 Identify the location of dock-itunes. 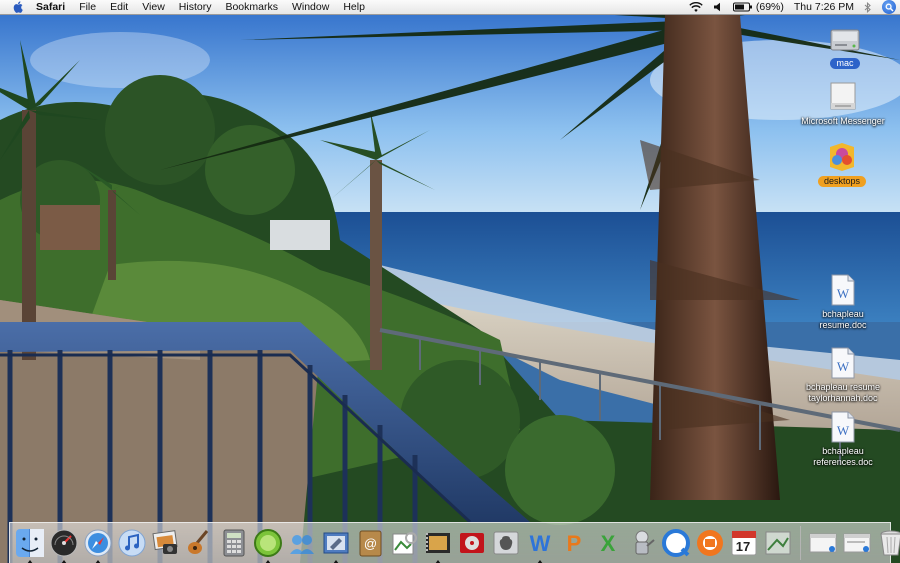
(132, 543).